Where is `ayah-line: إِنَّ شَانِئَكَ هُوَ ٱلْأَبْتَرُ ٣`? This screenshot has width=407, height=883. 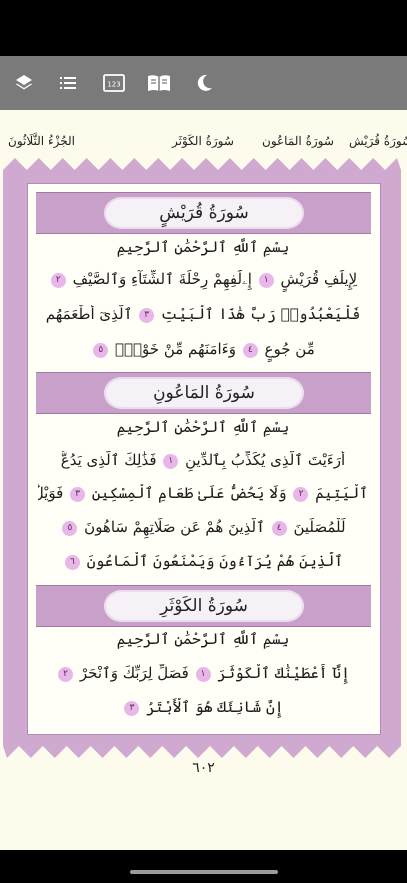
ayah-line: إِنَّ شَانِئَكَ هُوَ ٱلْأَبْتَرُ ٣ is located at coordinates (203, 713).